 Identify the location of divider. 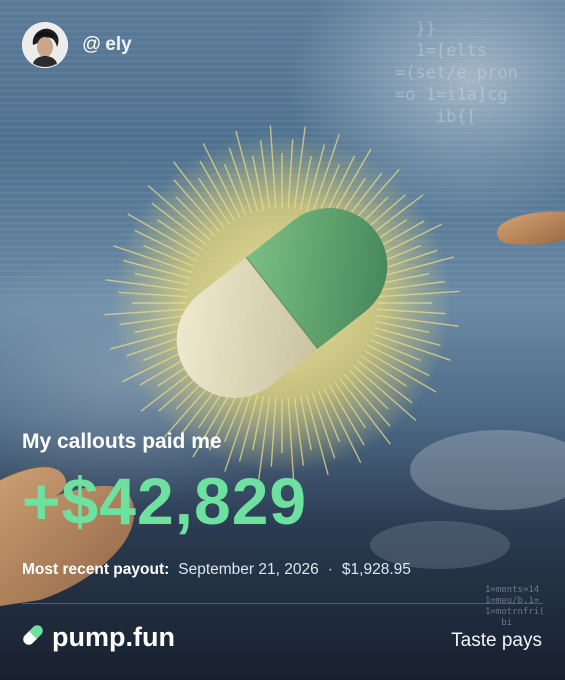
(282, 603).